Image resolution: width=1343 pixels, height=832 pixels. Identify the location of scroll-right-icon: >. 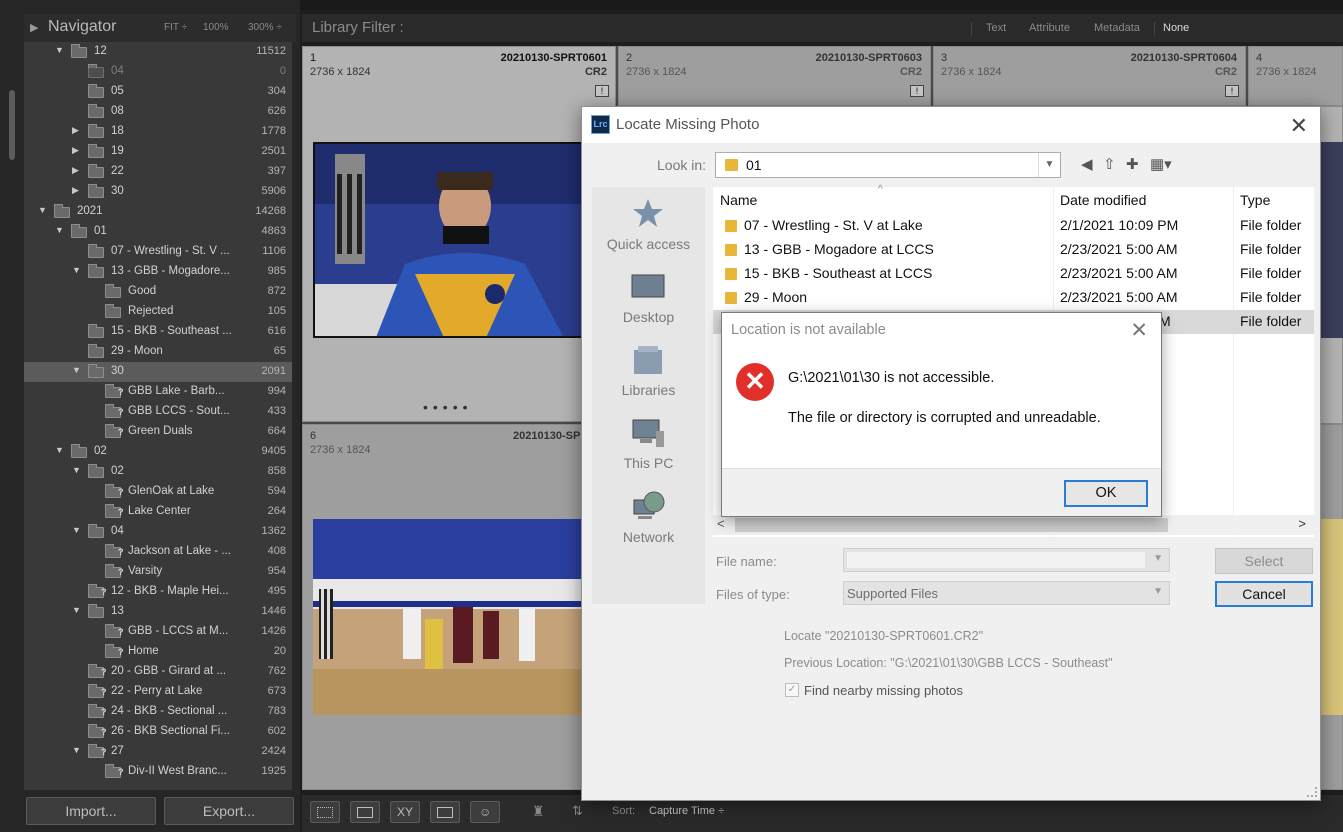
(1302, 523).